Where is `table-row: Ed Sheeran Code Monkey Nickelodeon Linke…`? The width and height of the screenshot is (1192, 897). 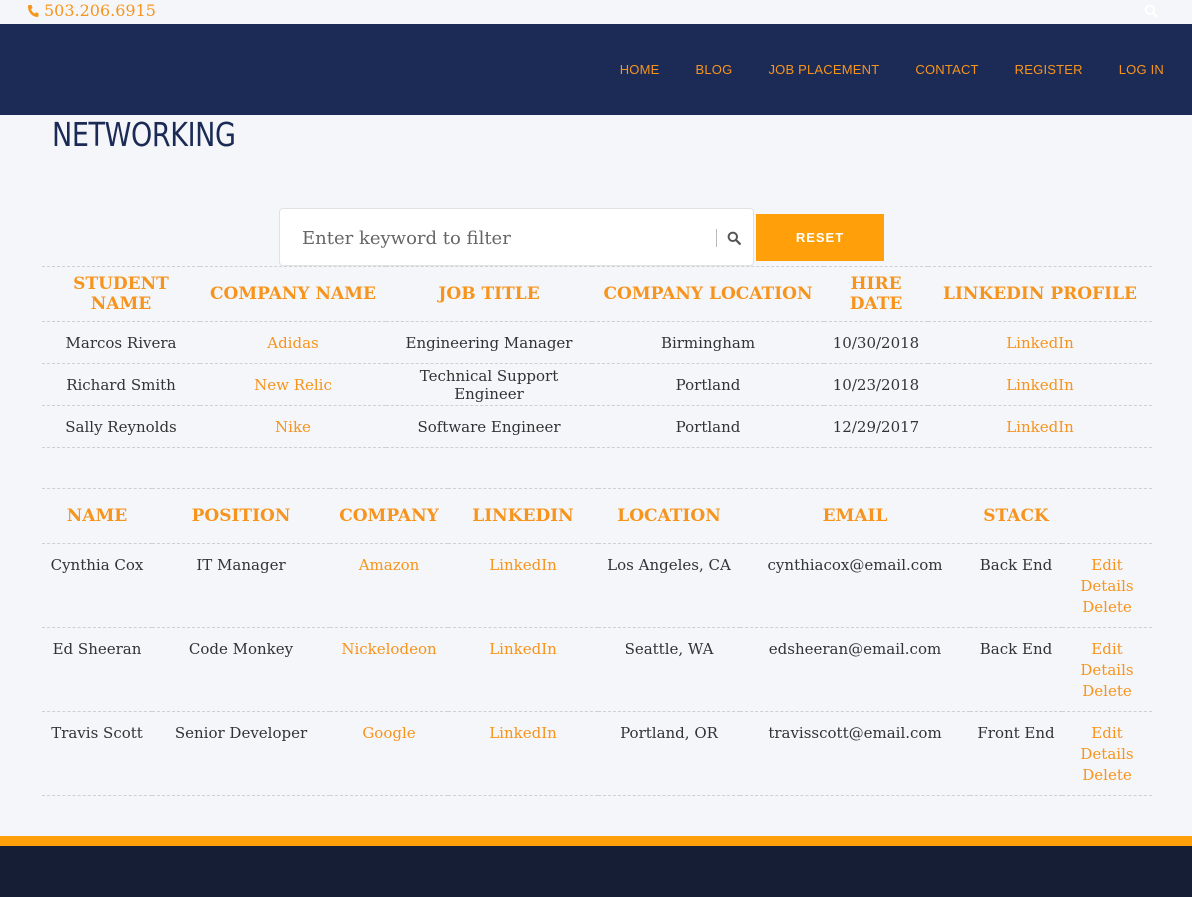
table-row: Ed Sheeran Code Monkey Nickelodeon Linke… is located at coordinates (597, 669).